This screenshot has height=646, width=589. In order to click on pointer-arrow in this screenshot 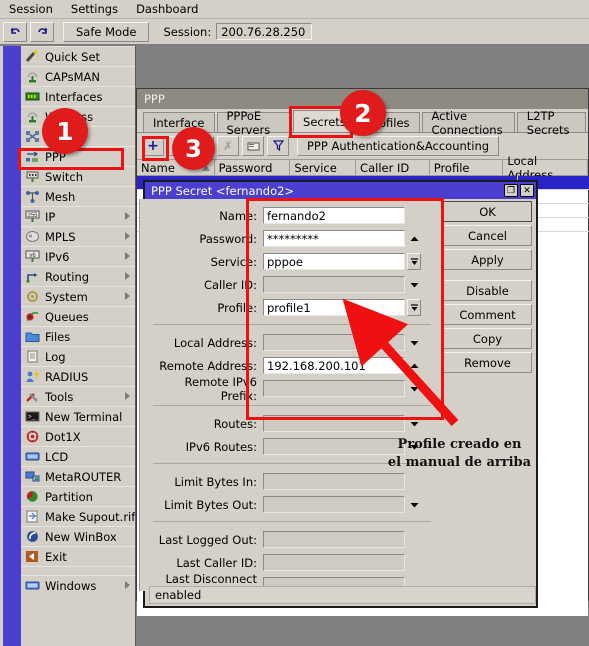, I will do `click(400, 362)`.